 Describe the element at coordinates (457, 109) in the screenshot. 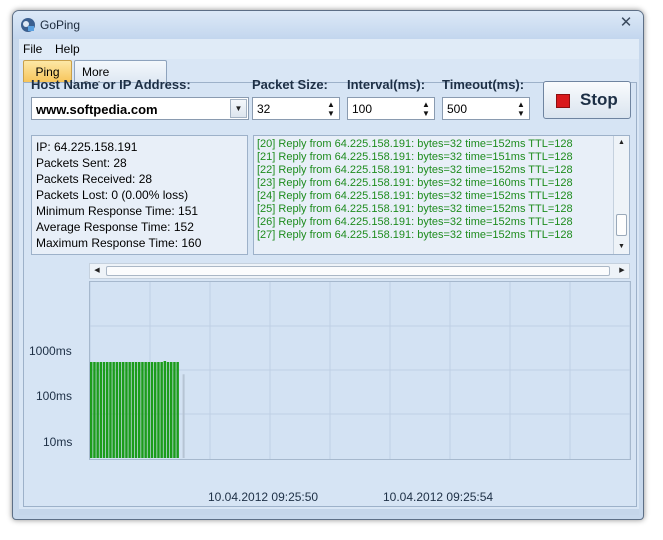

I see `timeout-value: 500` at that location.